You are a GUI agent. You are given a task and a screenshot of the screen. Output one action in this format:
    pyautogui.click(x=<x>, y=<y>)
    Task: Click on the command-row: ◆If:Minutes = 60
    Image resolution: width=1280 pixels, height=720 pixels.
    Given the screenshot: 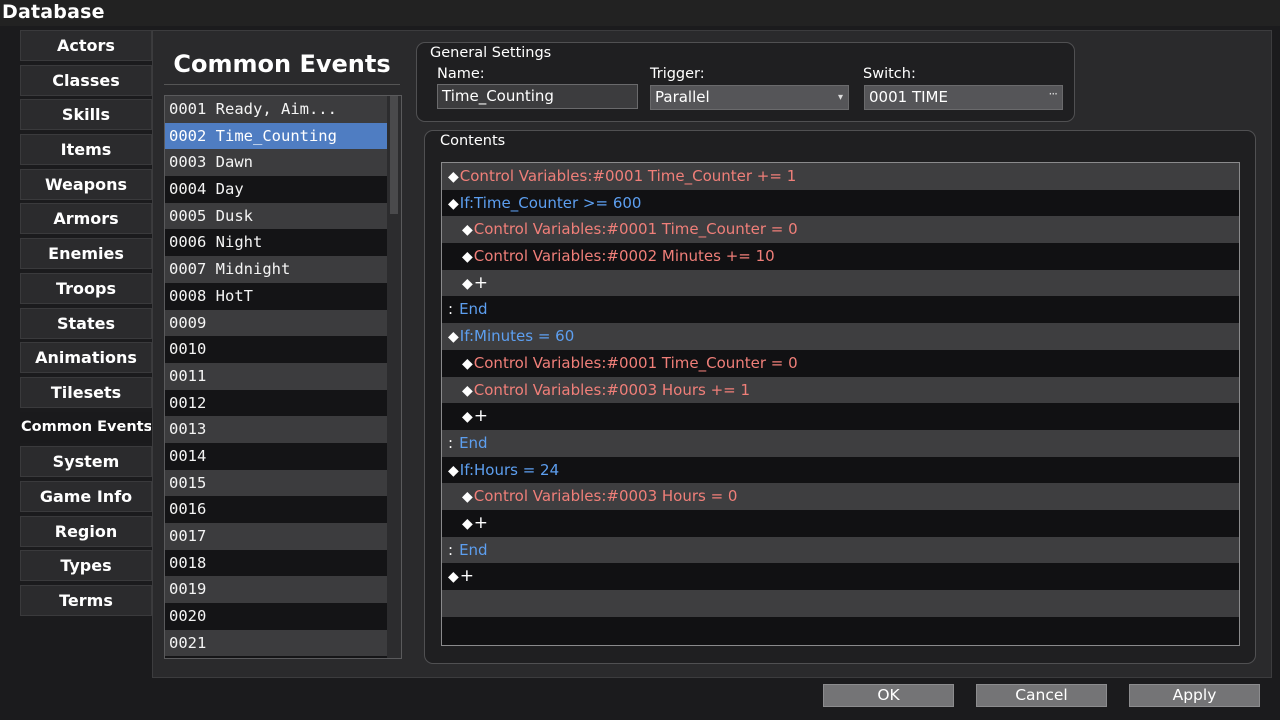 What is the action you would take?
    pyautogui.click(x=840, y=336)
    